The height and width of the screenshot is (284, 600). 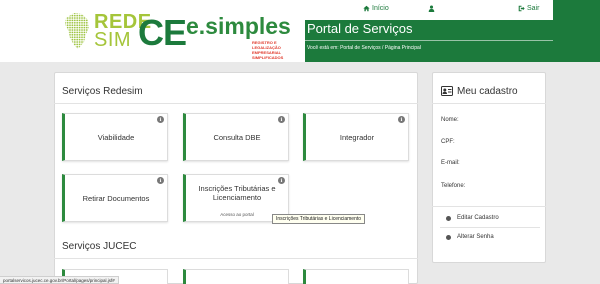 I want to click on logout-link: Sair, so click(x=528, y=8).